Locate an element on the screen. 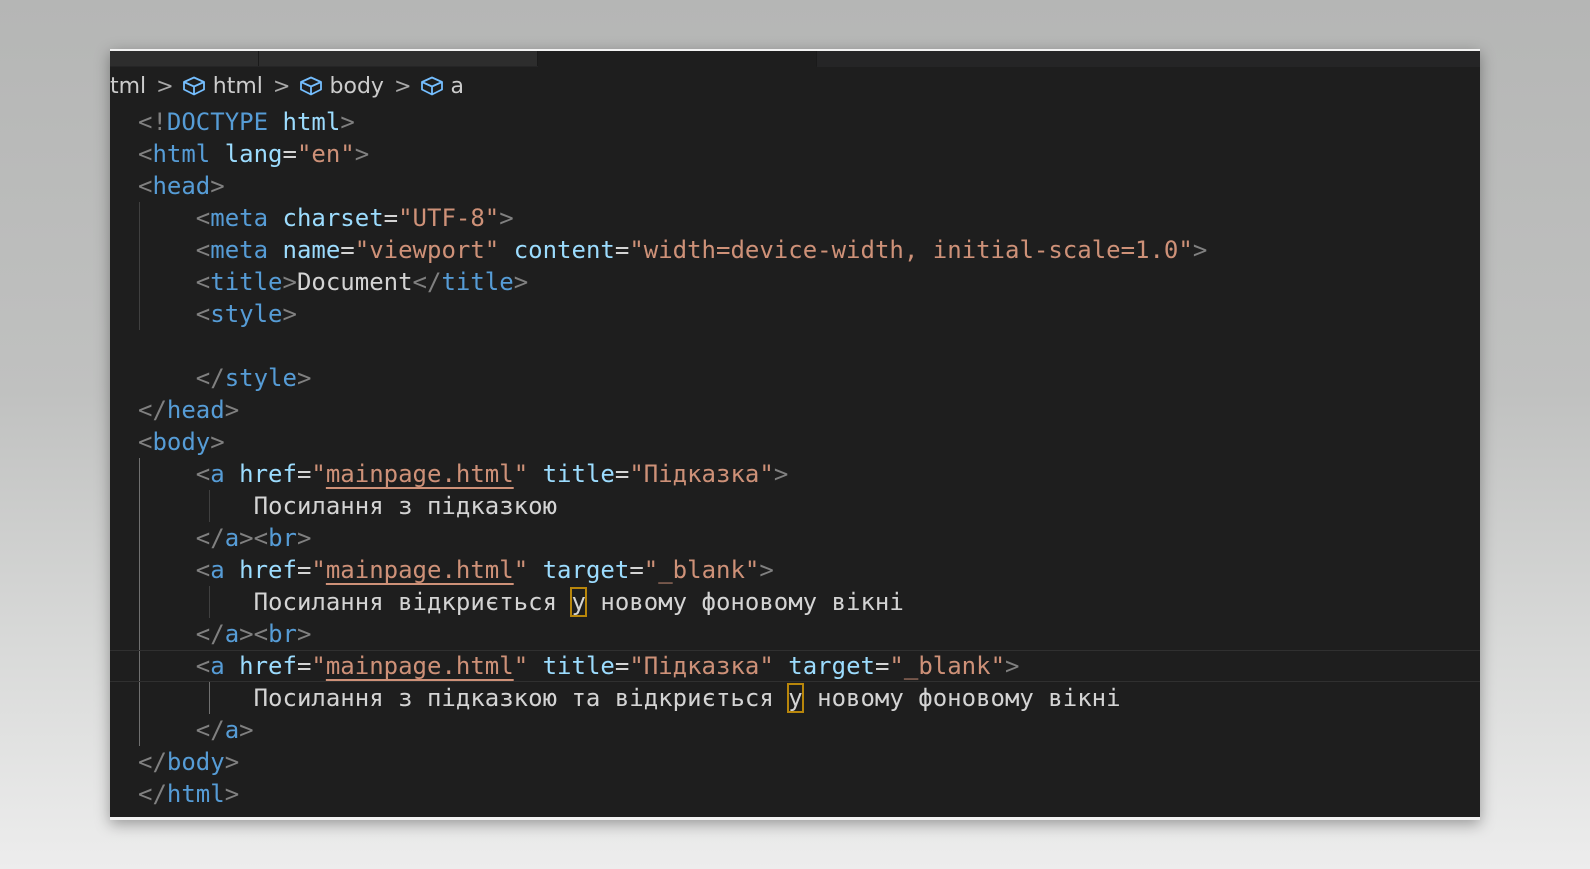  code-line: Посилання з підказкою is located at coordinates (795, 506).